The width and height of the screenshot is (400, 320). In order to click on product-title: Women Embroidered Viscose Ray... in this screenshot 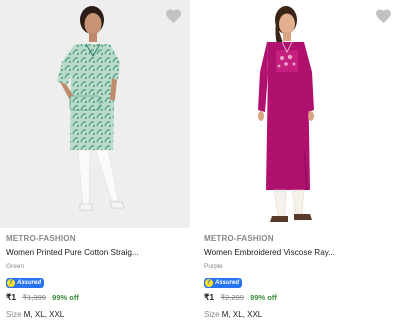, I will do `click(301, 252)`.